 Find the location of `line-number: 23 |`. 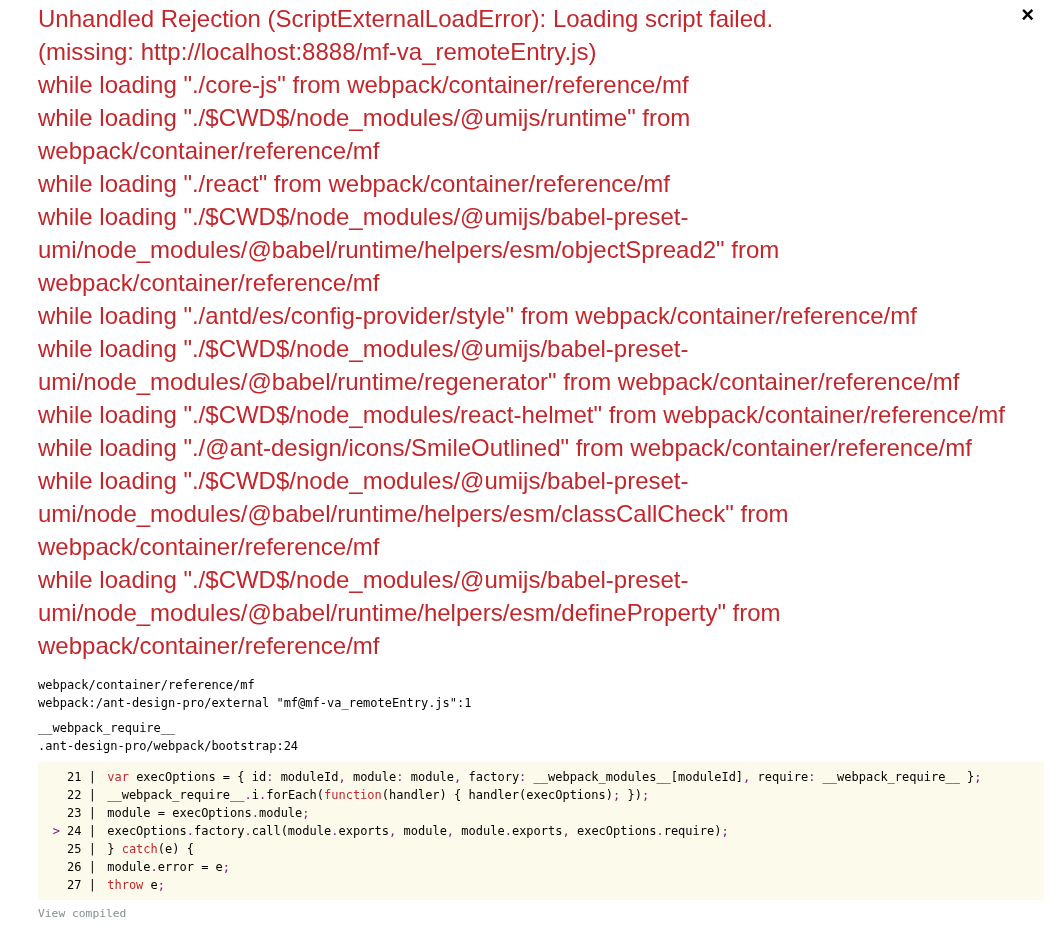

line-number: 23 | is located at coordinates (81, 813).